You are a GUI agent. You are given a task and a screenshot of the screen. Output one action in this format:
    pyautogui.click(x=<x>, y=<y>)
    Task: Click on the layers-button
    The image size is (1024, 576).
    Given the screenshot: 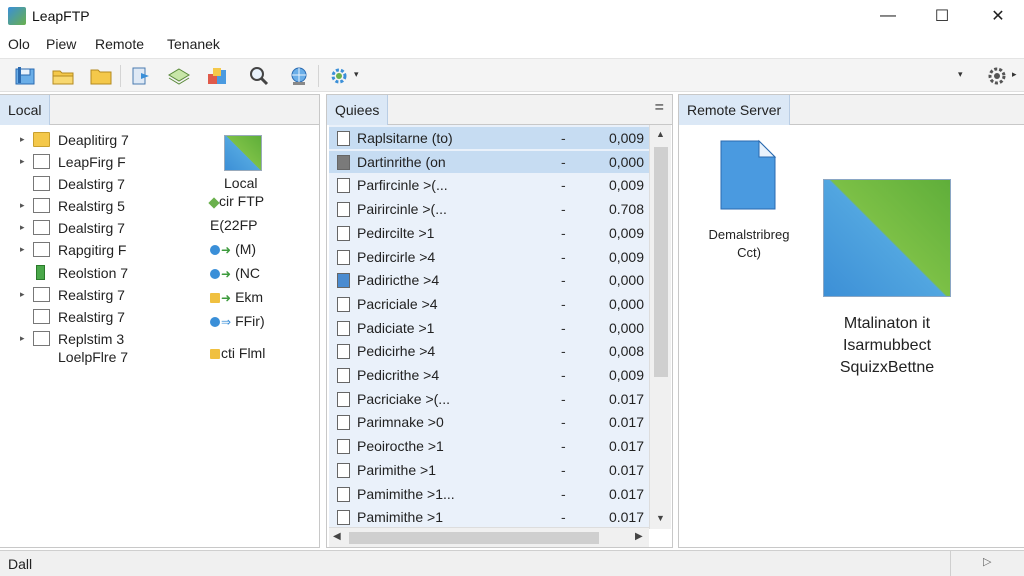 What is the action you would take?
    pyautogui.click(x=179, y=76)
    